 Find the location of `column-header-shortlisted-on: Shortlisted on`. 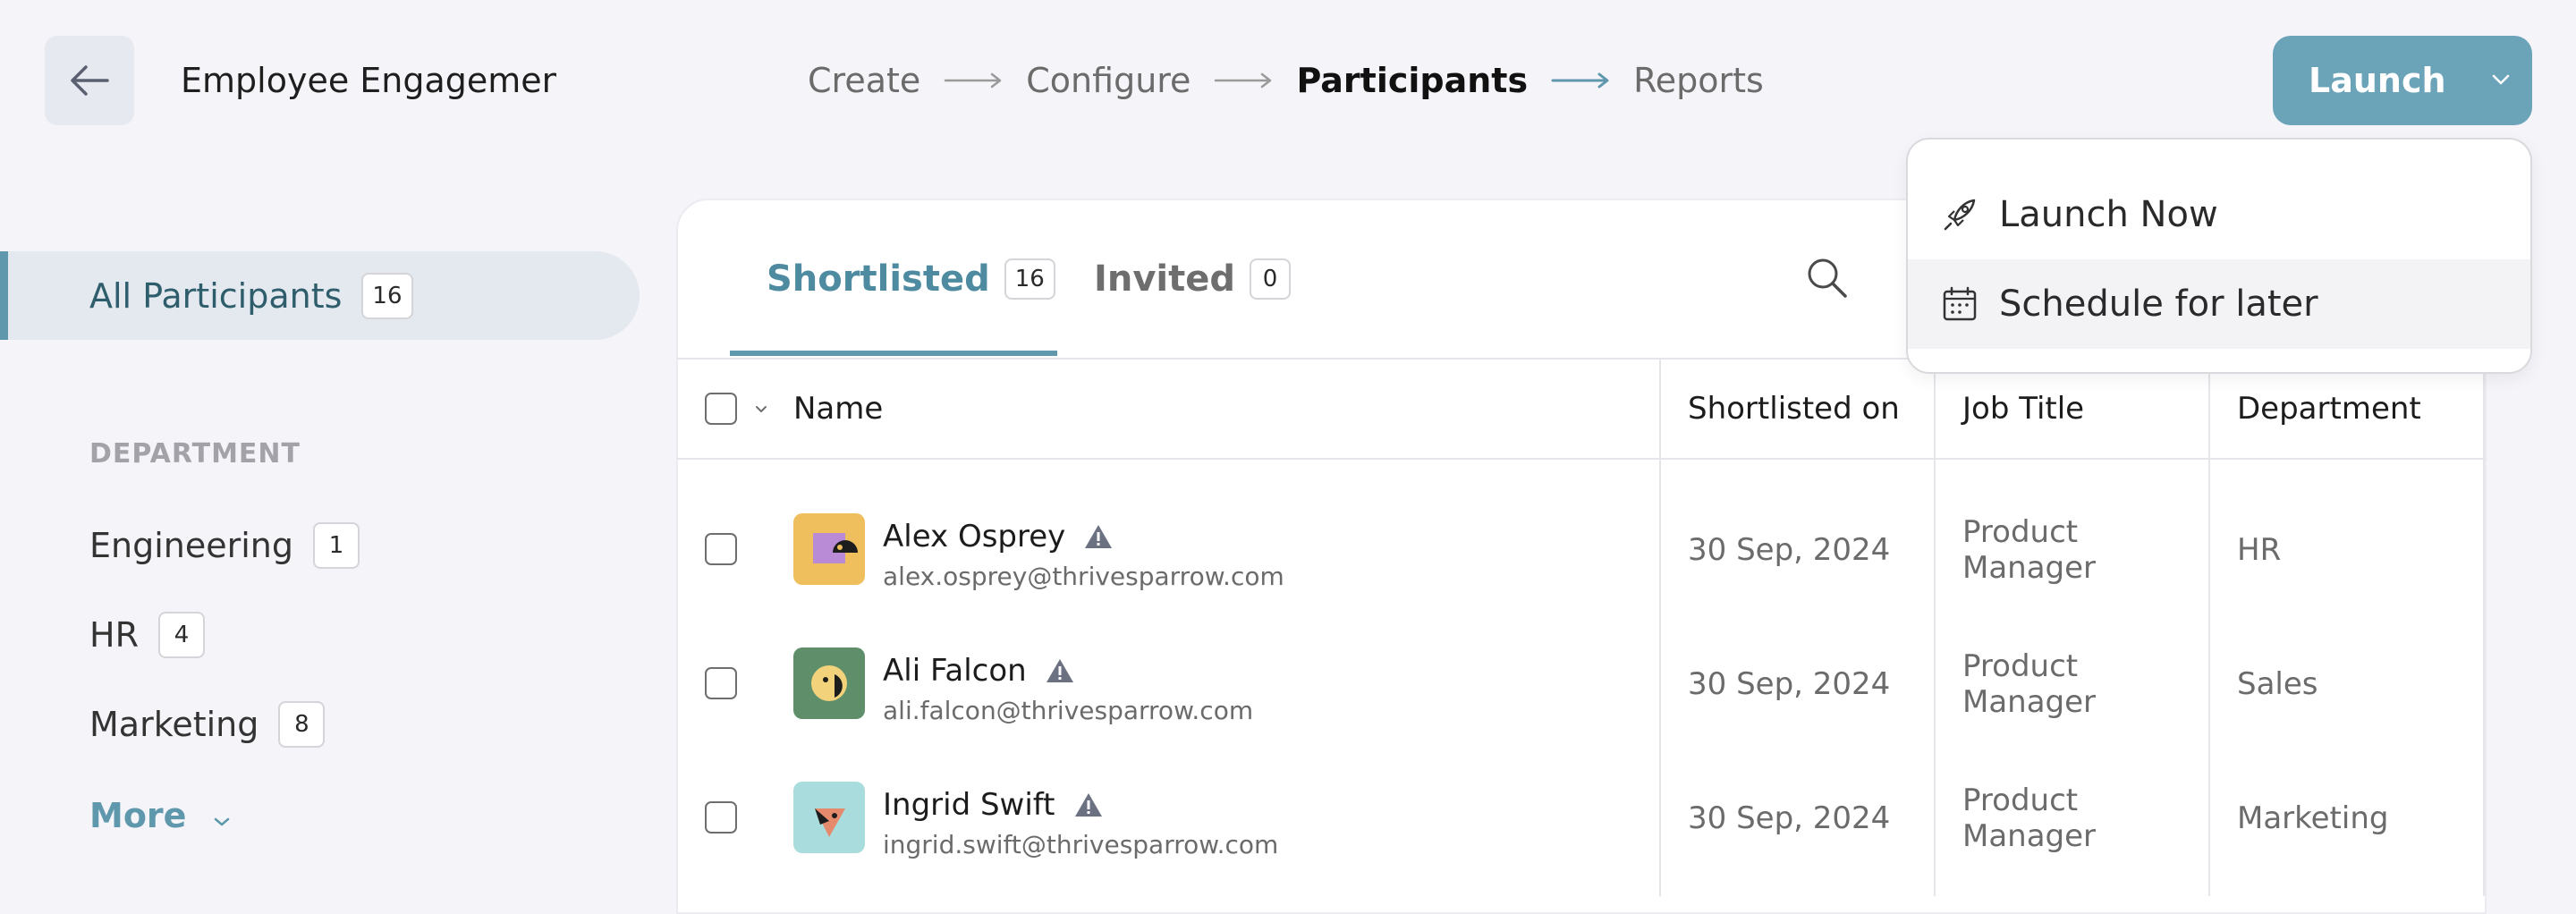

column-header-shortlisted-on: Shortlisted on is located at coordinates (1794, 409).